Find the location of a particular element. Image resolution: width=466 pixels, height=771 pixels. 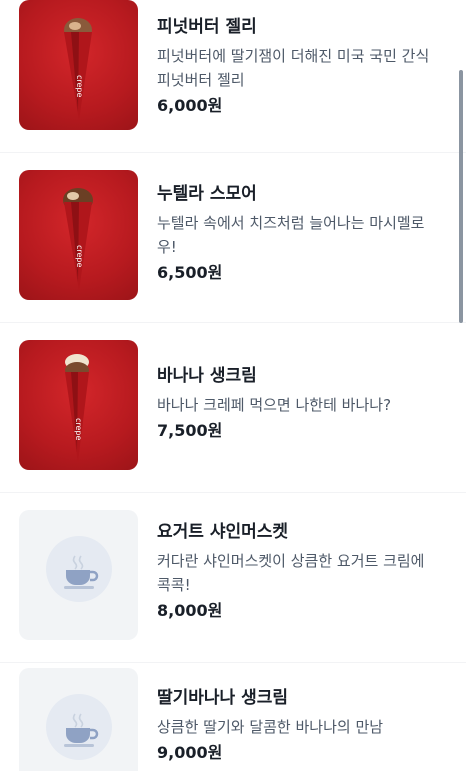

menu-item-name: 요거트 샤인머스켓 is located at coordinates (223, 532).